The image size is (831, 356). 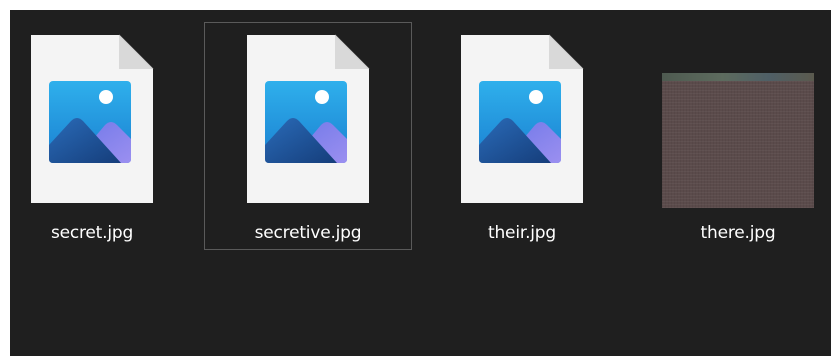 I want to click on file-name-label: secretive.jpg, so click(x=308, y=233).